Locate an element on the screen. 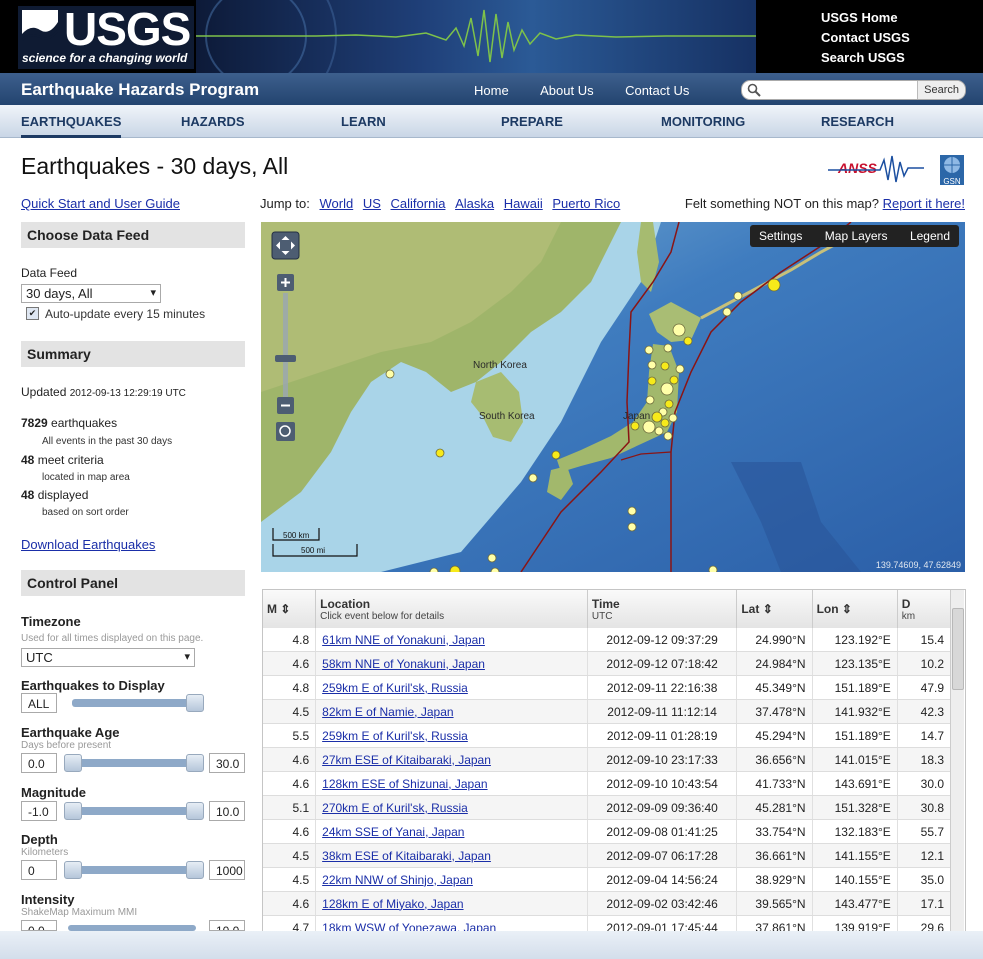 This screenshot has width=983, height=959. row-location-link: 82km E of Namie, Japan is located at coordinates (387, 712).